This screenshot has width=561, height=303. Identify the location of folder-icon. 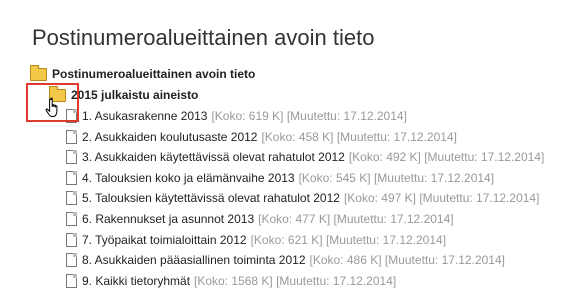
(38, 72).